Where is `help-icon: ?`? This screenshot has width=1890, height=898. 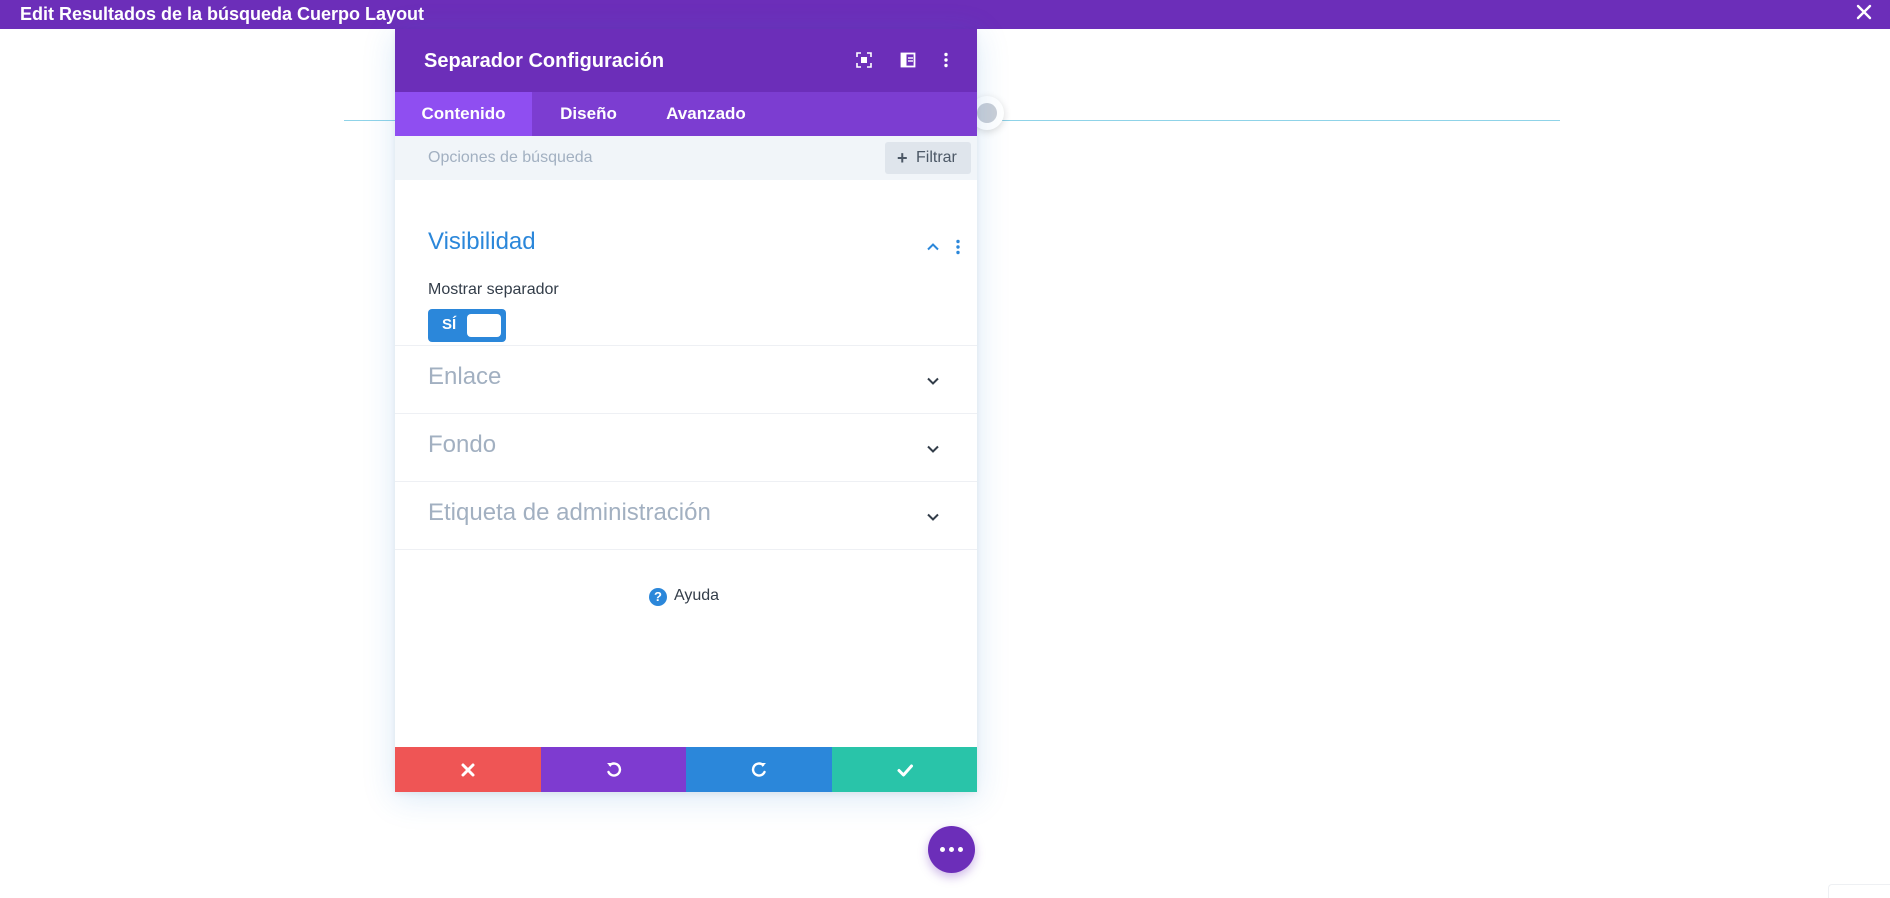 help-icon: ? is located at coordinates (658, 597).